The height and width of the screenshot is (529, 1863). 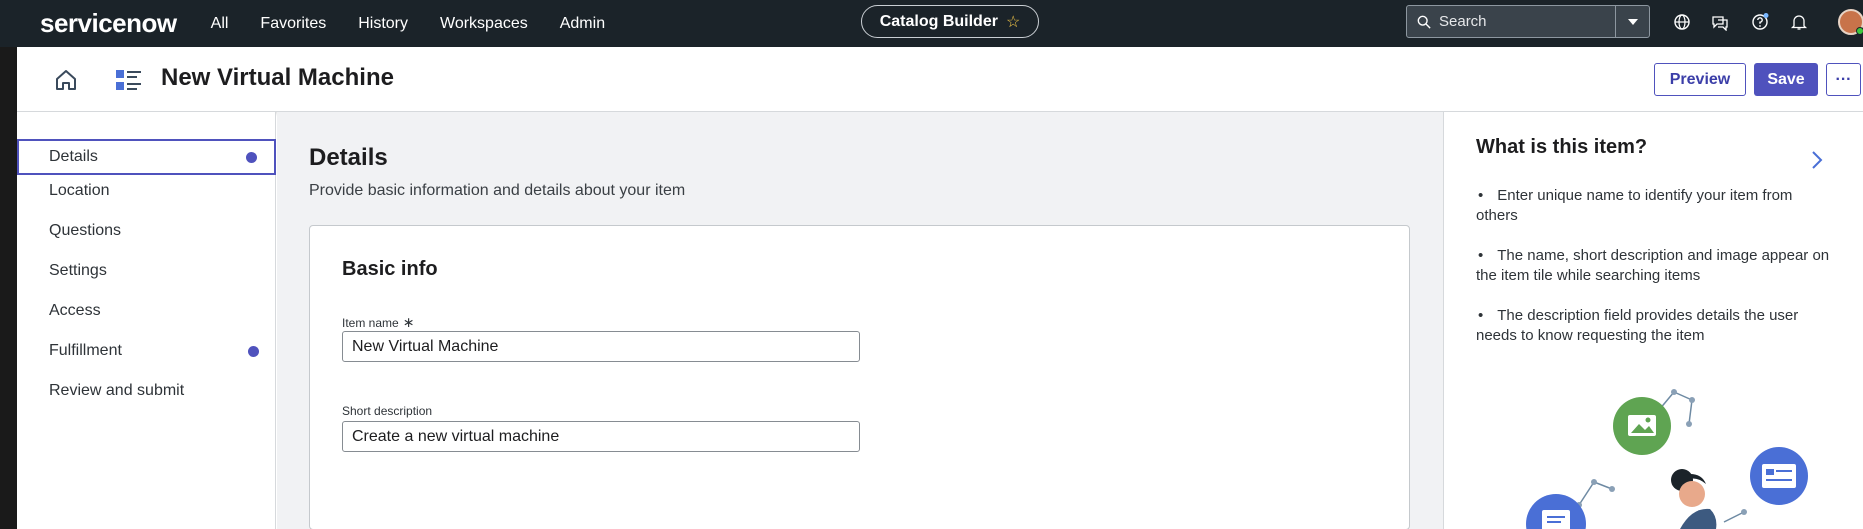 I want to click on card-title: Basic info, so click(x=390, y=269).